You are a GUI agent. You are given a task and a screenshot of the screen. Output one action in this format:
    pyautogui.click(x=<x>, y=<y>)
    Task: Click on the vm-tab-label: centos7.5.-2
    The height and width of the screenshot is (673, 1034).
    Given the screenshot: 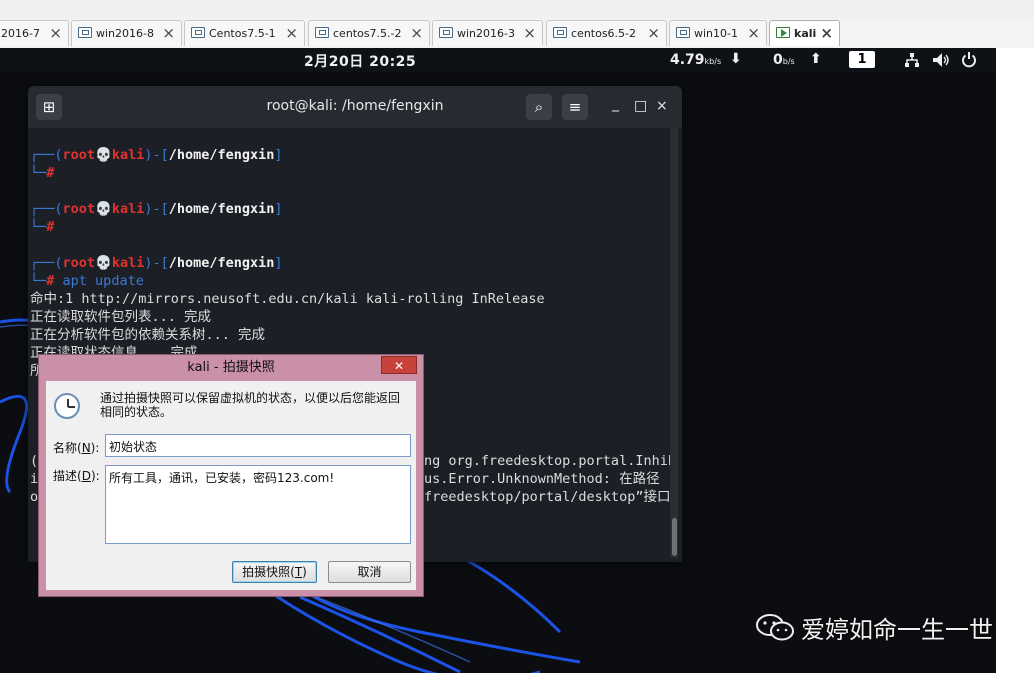 What is the action you would take?
    pyautogui.click(x=367, y=33)
    